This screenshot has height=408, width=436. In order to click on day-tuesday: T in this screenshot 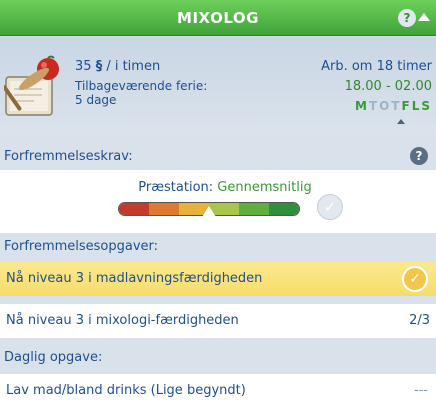, I will do `click(374, 106)`.